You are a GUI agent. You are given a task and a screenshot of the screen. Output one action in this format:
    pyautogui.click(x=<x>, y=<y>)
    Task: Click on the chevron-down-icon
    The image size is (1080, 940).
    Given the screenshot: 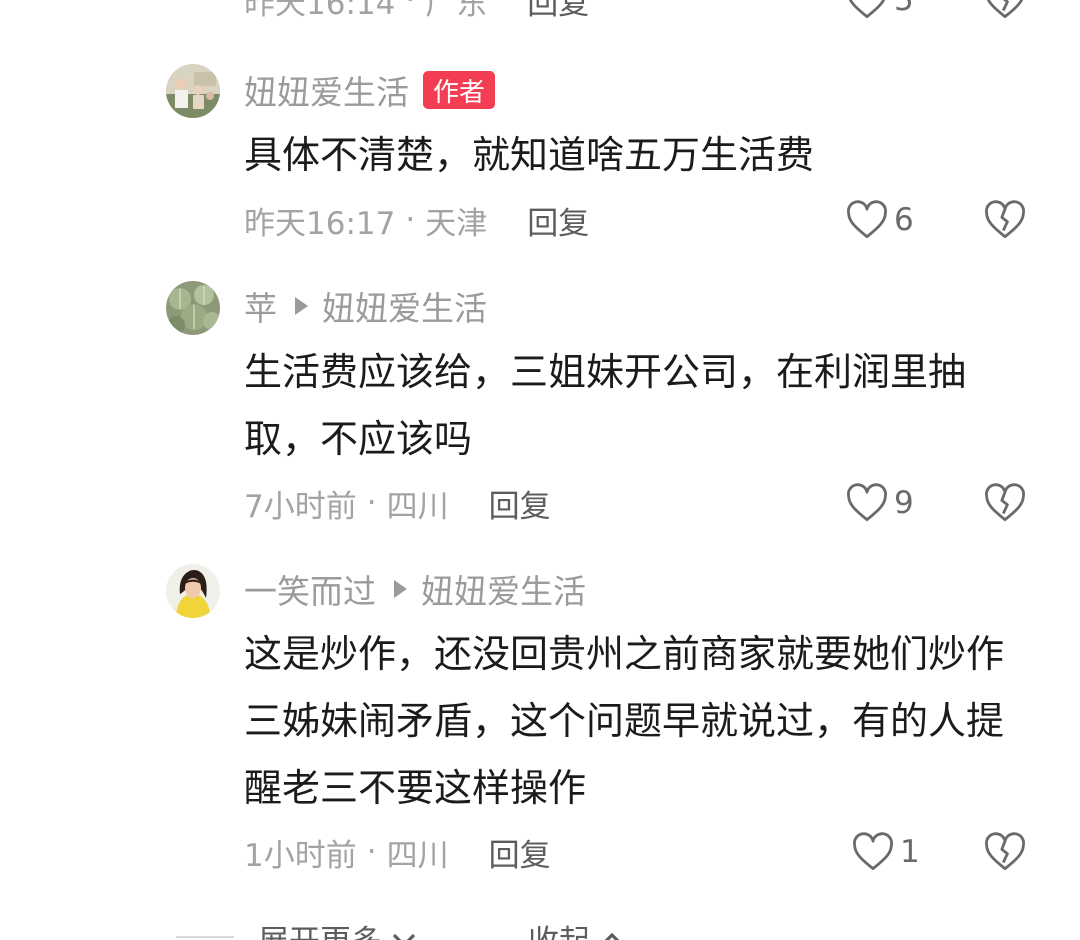 What is the action you would take?
    pyautogui.click(x=404, y=934)
    